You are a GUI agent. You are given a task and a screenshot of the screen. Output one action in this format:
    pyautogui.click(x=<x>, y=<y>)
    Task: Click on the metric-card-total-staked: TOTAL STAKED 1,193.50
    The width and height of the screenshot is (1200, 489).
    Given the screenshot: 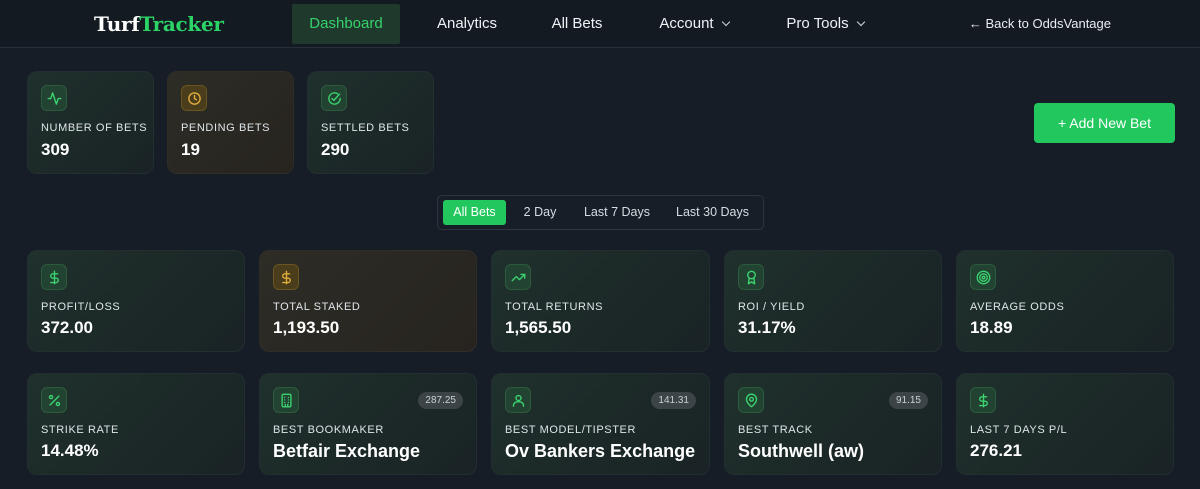 What is the action you would take?
    pyautogui.click(x=368, y=301)
    